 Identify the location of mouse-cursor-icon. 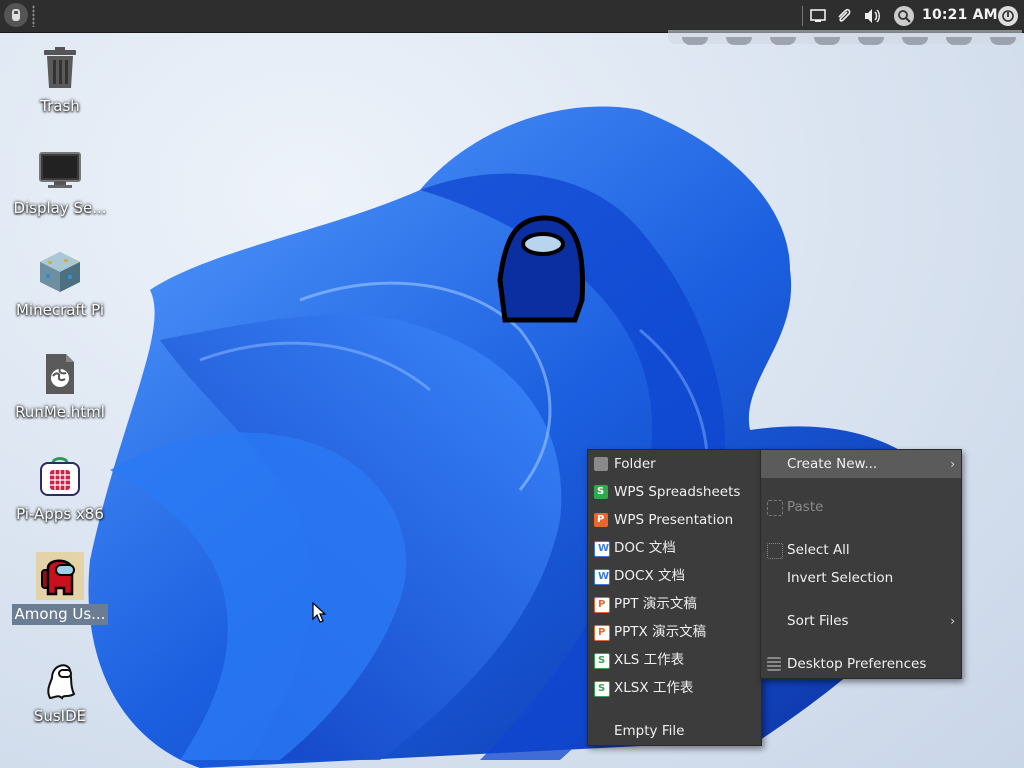
(319, 612).